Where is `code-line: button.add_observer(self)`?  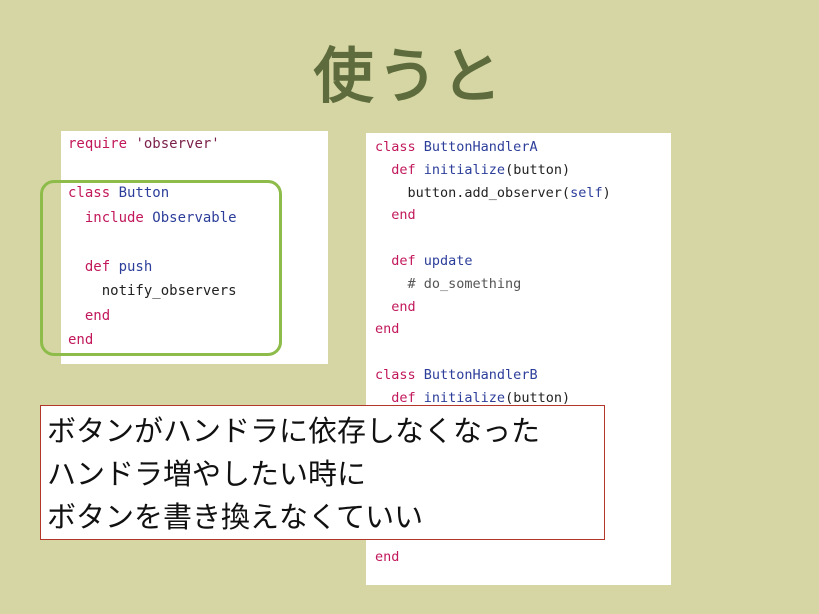 code-line: button.add_observer(self) is located at coordinates (493, 193).